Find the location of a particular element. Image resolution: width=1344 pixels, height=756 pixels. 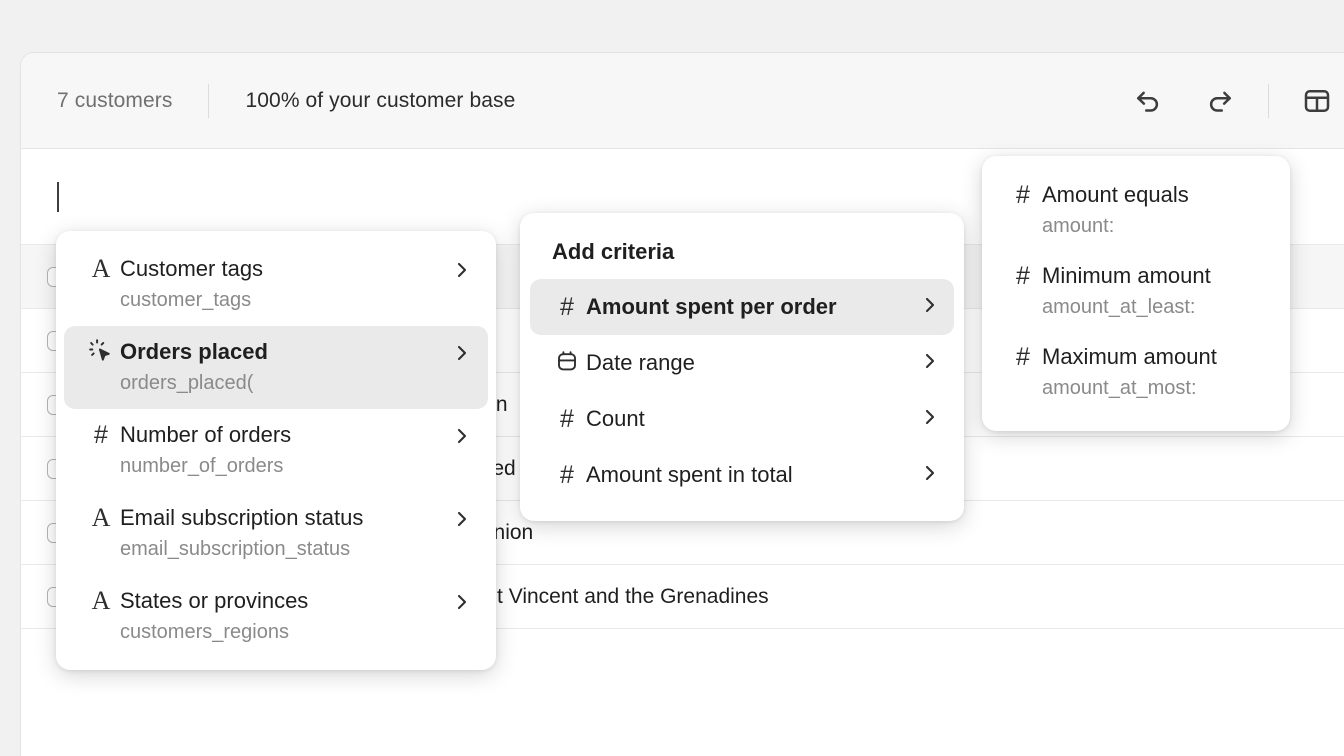

menu-item-amount-spent-in-total: # Amount spent in total is located at coordinates (742, 475).